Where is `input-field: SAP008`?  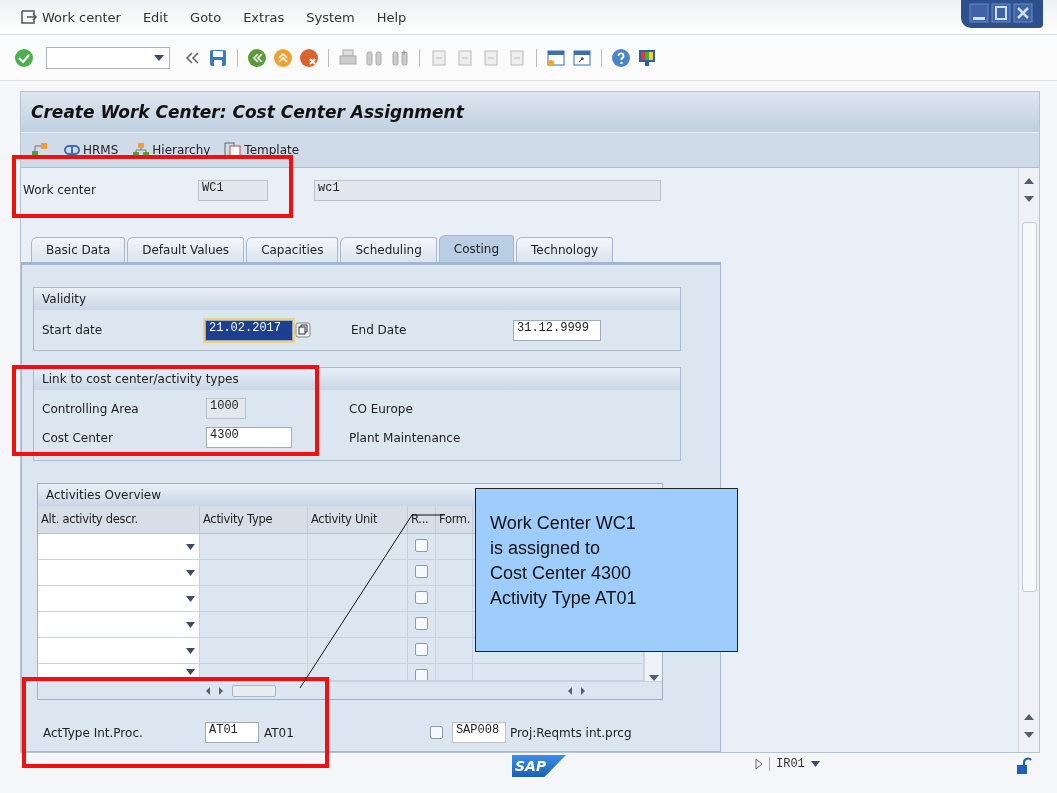 input-field: SAP008 is located at coordinates (478, 732).